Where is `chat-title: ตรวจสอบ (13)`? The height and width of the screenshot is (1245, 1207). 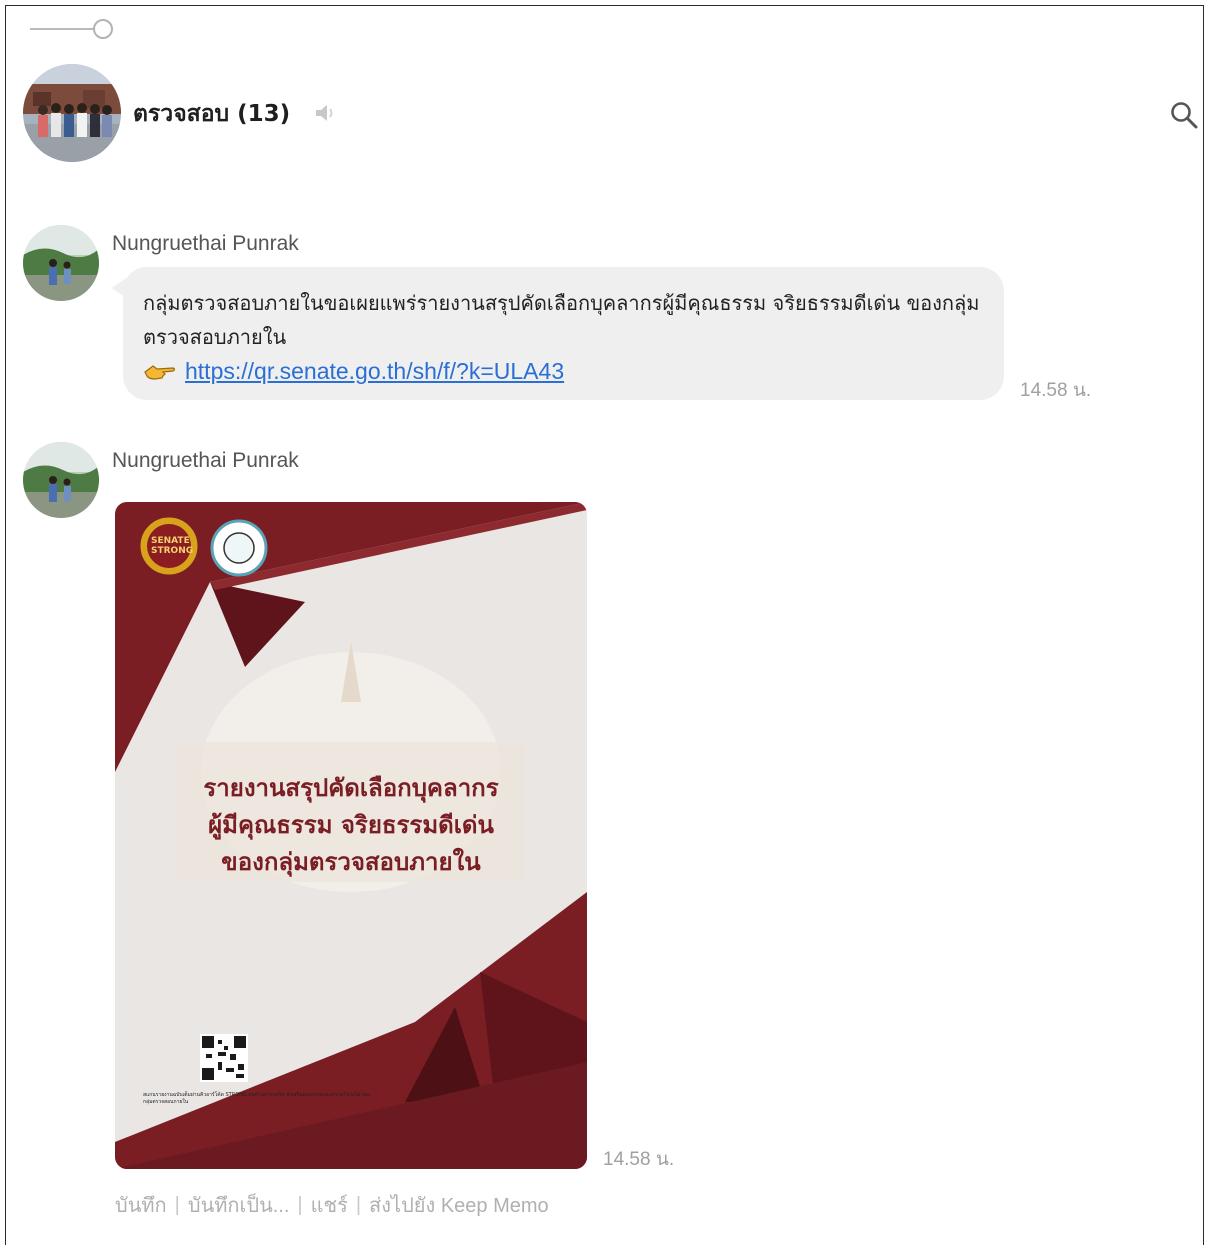 chat-title: ตรวจสอบ (13) is located at coordinates (212, 114).